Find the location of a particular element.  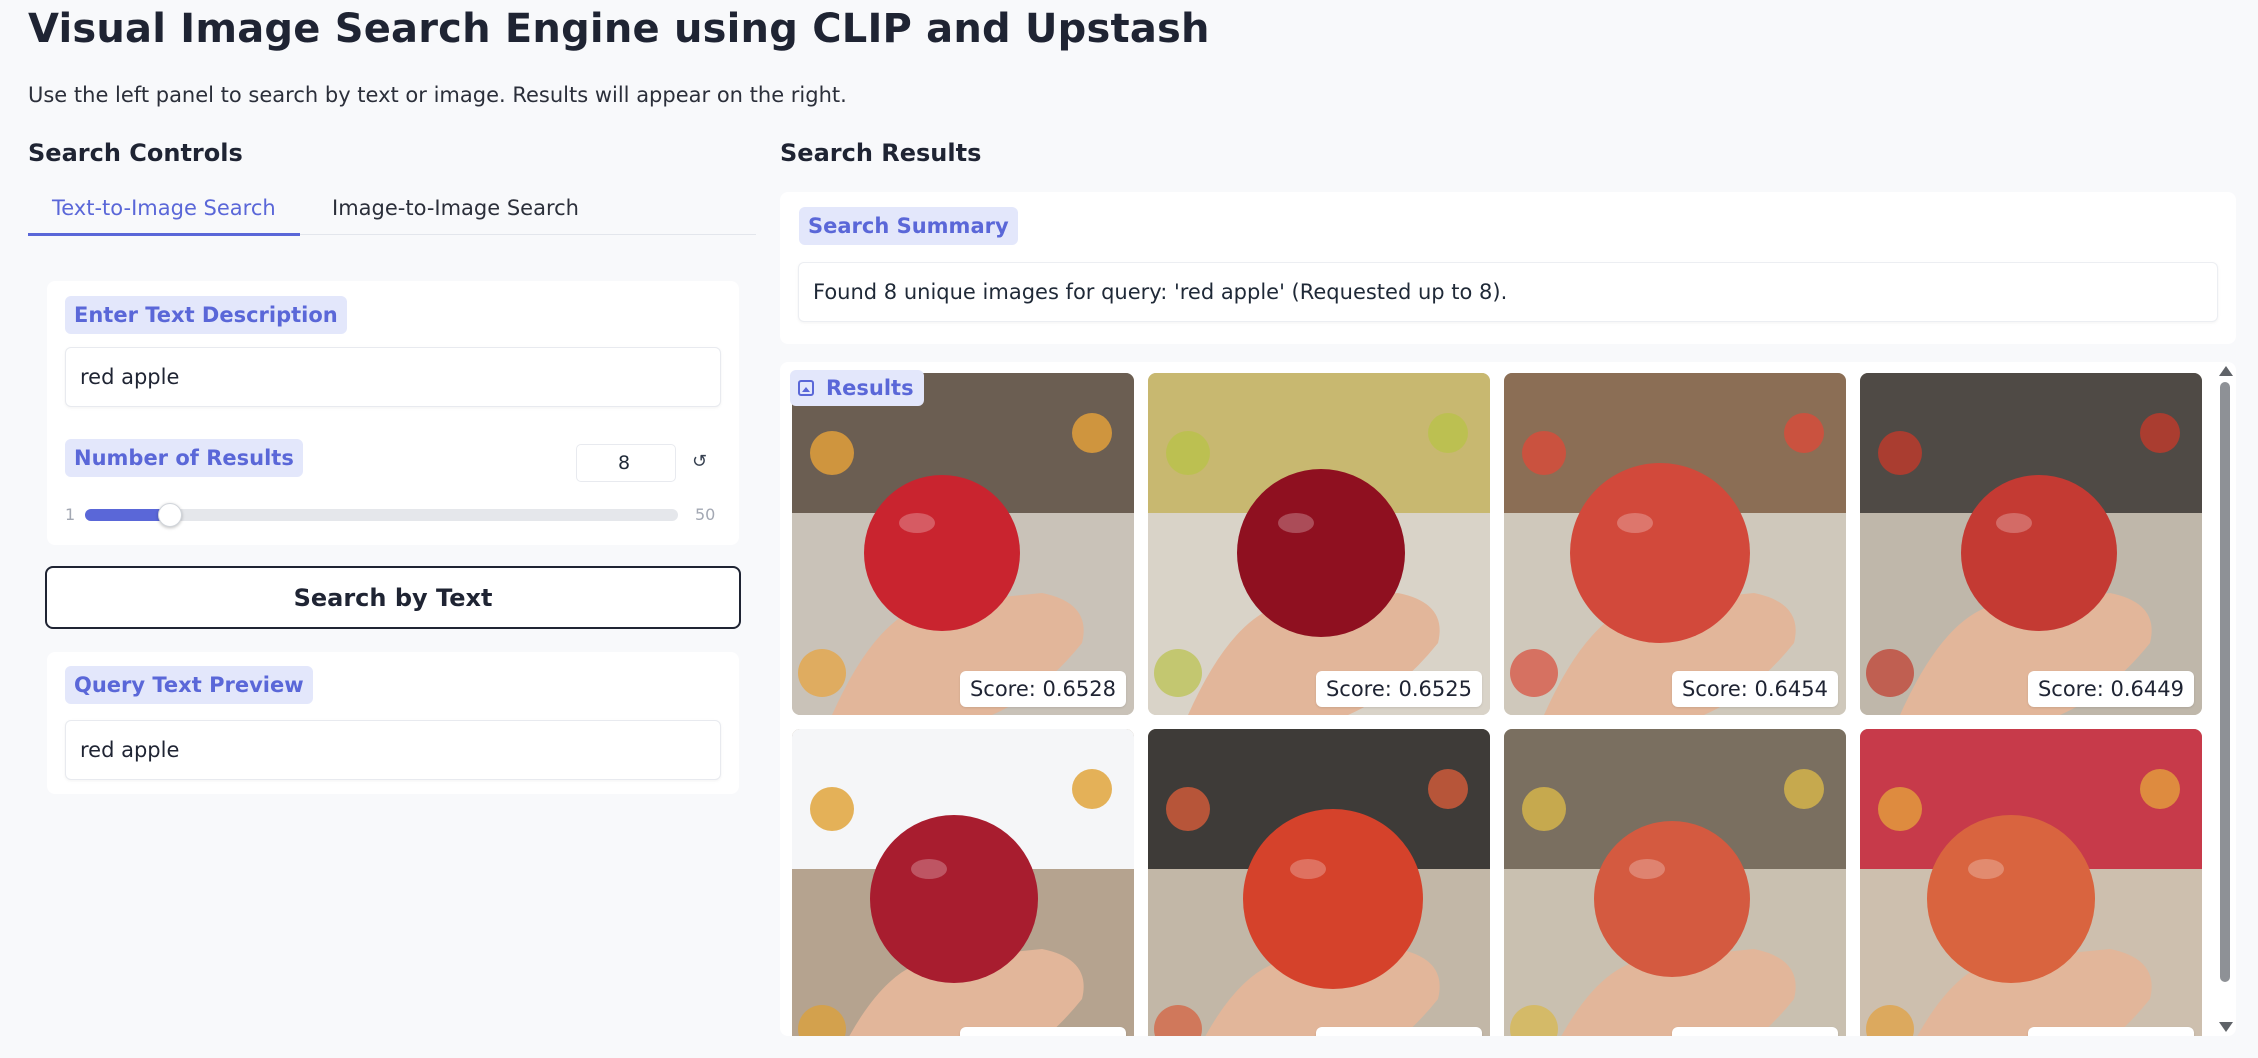

scrollbar-thumb is located at coordinates (2225, 682).